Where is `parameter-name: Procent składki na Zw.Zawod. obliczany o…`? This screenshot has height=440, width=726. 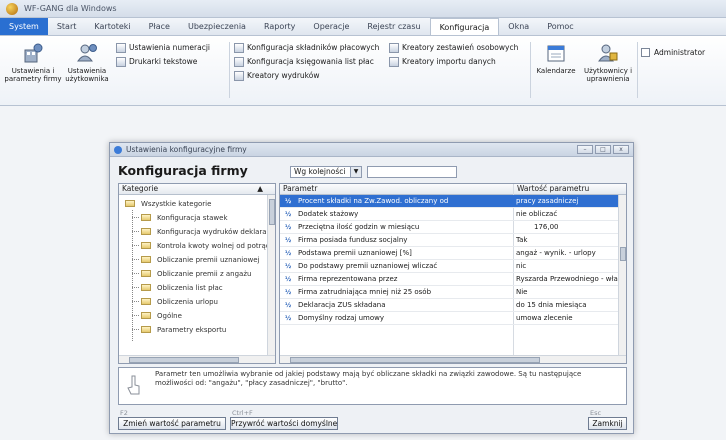 parameter-name: Procent składki na Zw.Zawod. obliczany o… is located at coordinates (373, 201).